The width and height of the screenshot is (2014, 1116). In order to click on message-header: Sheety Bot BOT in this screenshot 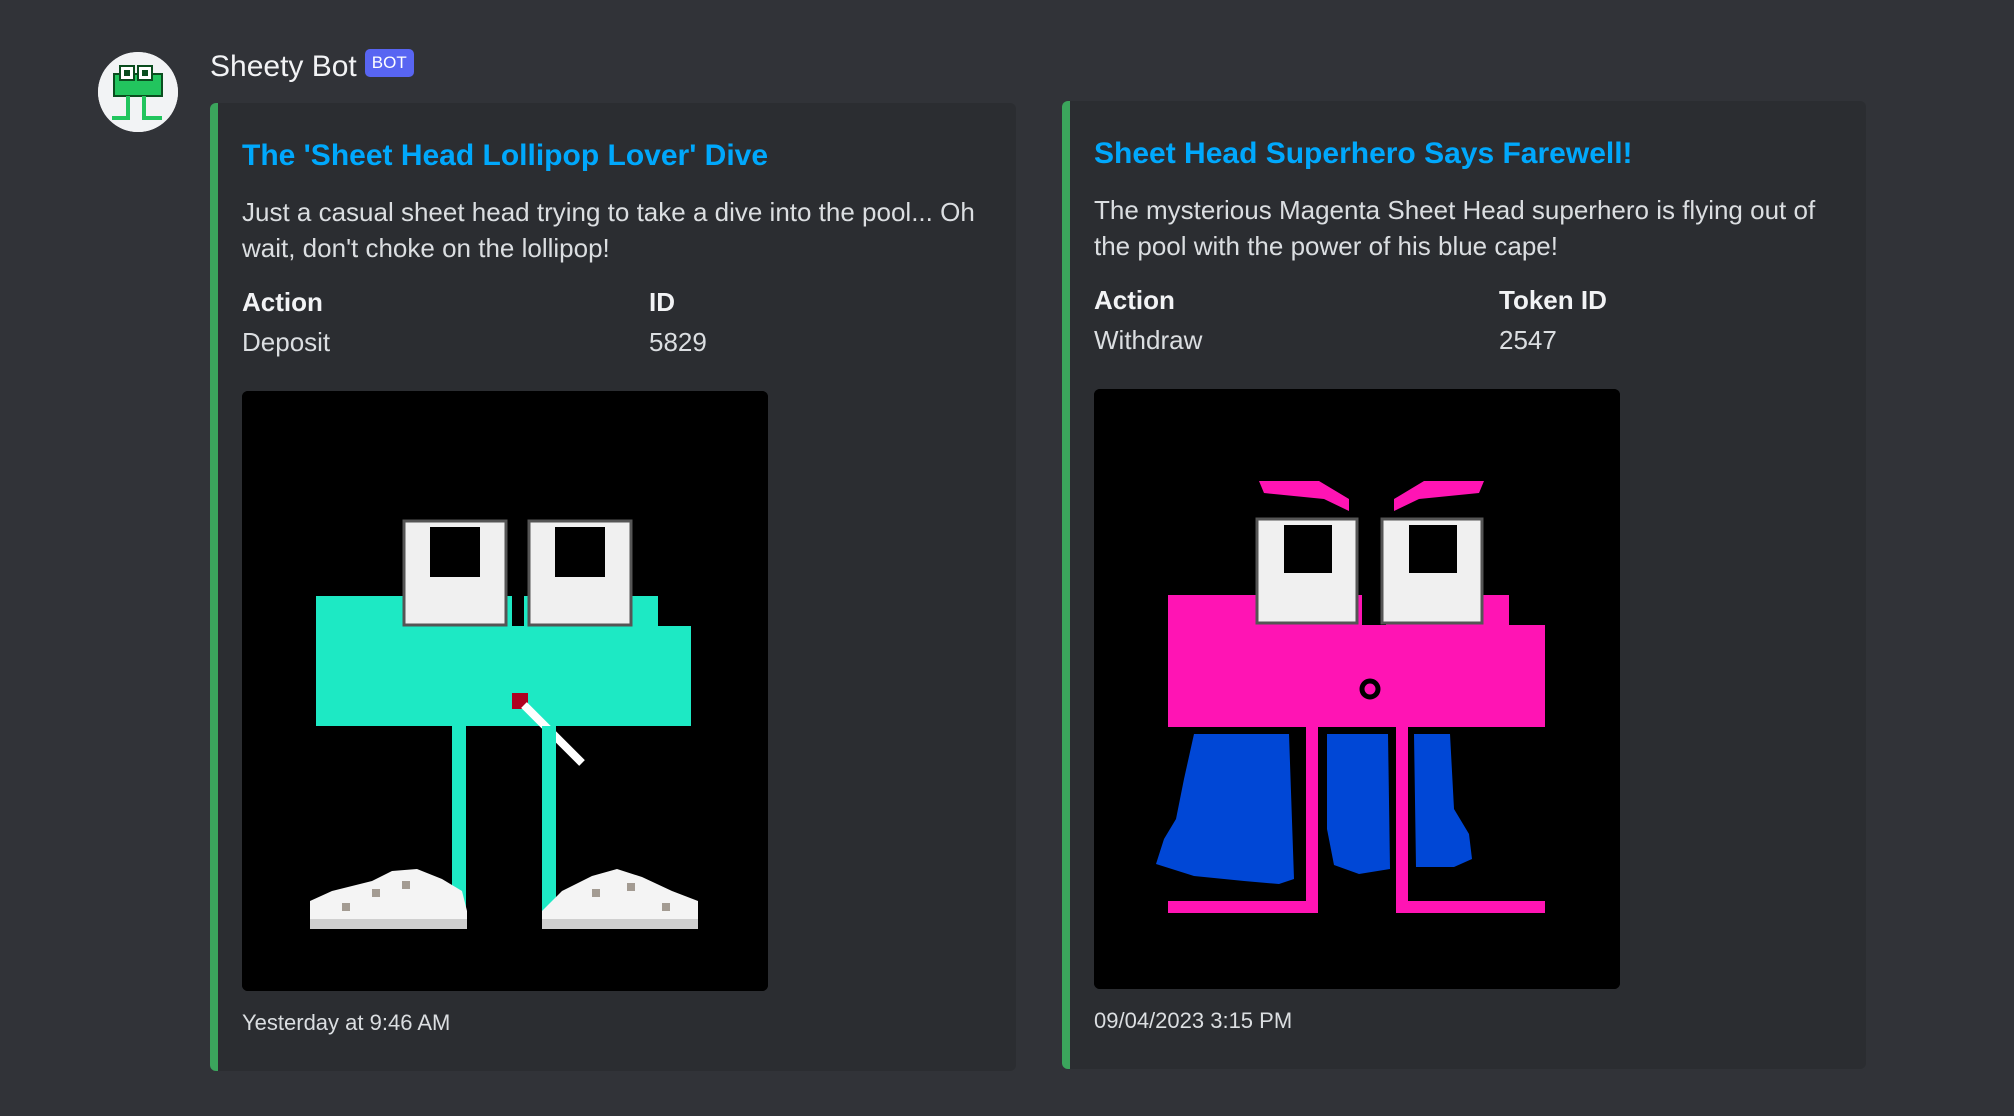, I will do `click(312, 66)`.